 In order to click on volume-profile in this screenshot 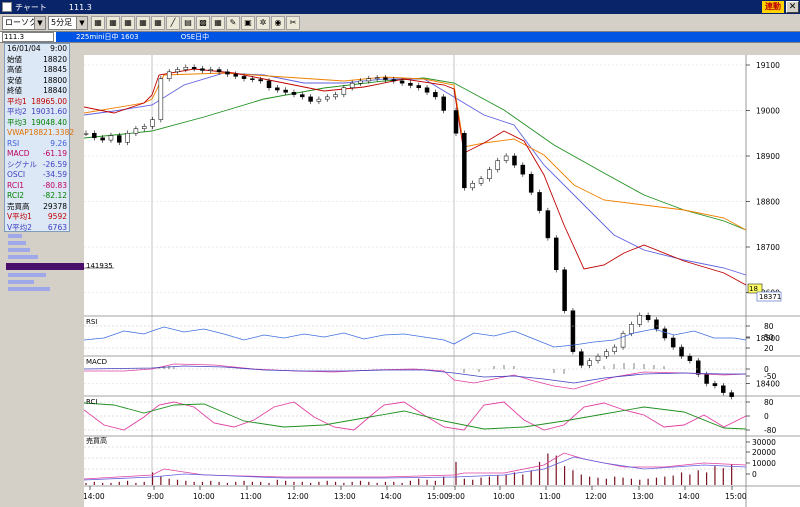, I will do `click(44, 264)`.